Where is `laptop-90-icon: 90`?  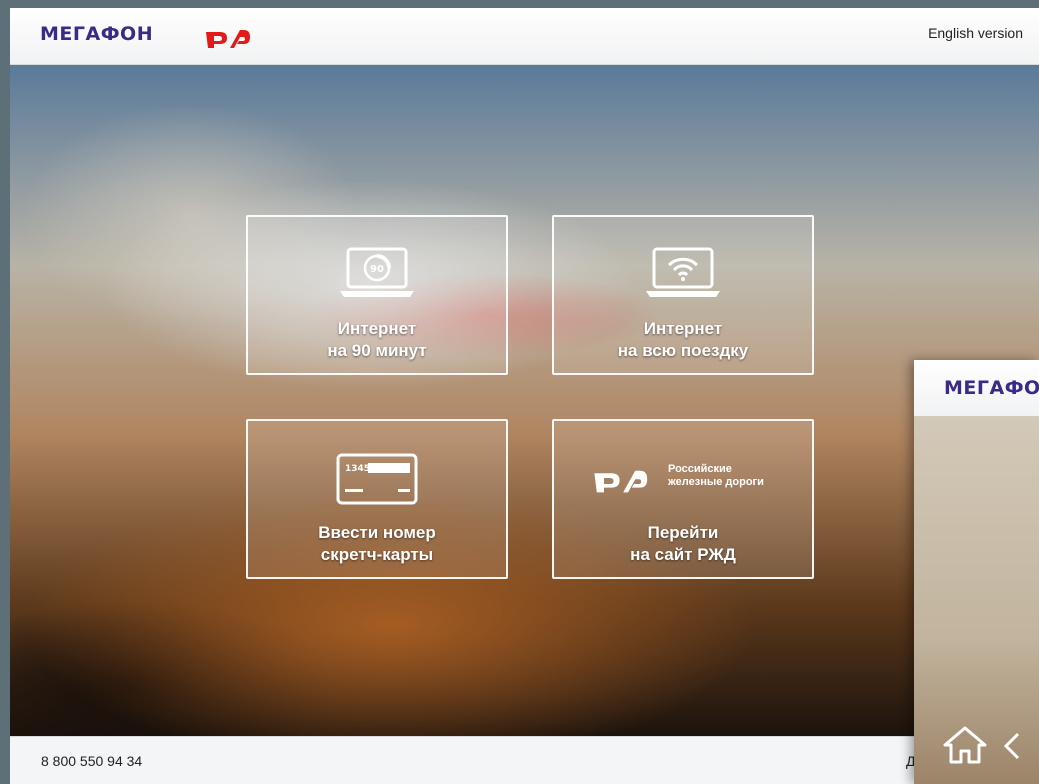 laptop-90-icon: 90 is located at coordinates (377, 272).